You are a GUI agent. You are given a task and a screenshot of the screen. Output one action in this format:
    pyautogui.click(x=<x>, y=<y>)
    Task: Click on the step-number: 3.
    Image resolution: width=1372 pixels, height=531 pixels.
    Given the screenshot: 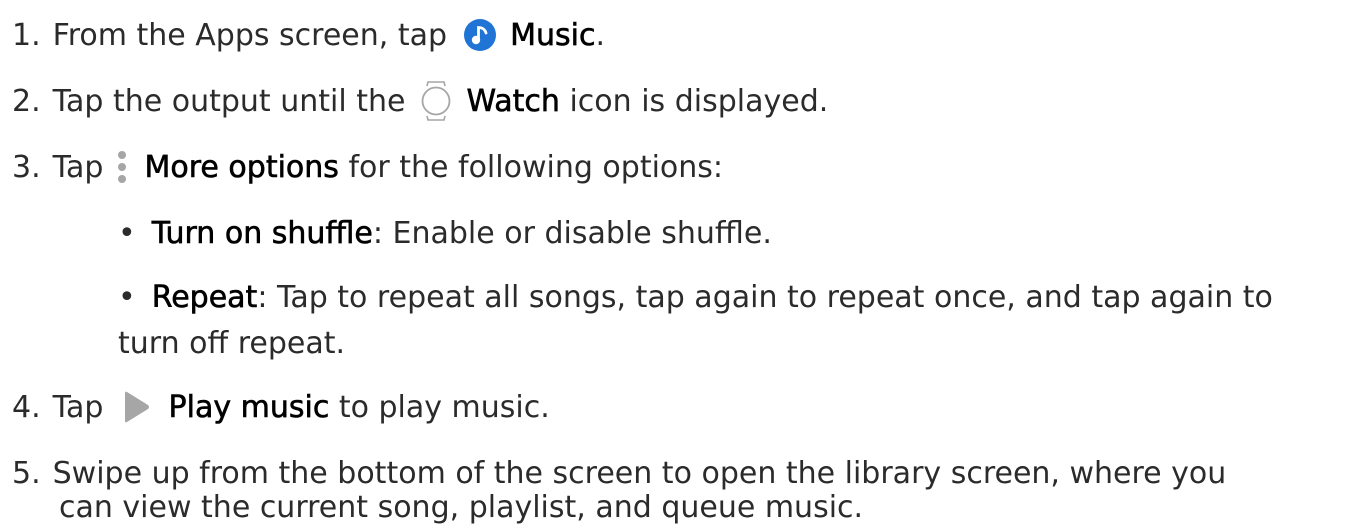 What is the action you would take?
    pyautogui.click(x=26, y=167)
    